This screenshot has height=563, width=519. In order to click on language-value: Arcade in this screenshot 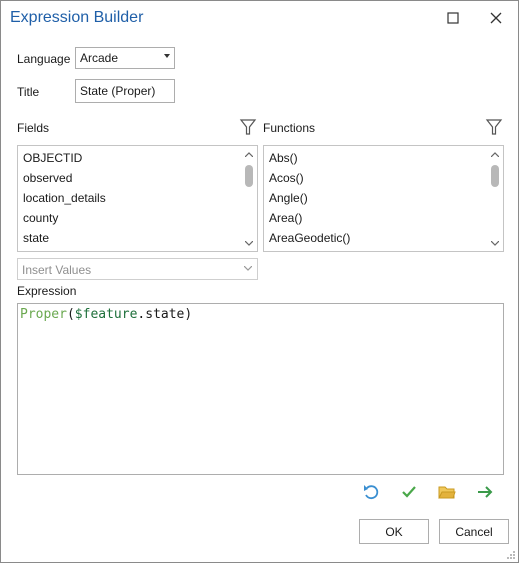, I will do `click(99, 58)`.